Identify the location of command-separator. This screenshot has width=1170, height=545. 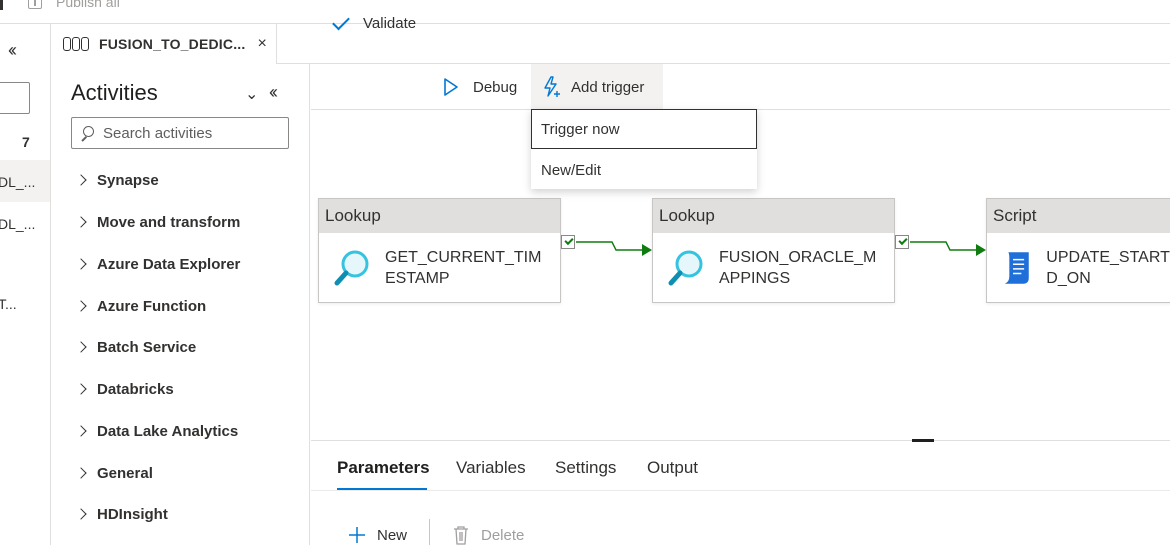
(429, 532).